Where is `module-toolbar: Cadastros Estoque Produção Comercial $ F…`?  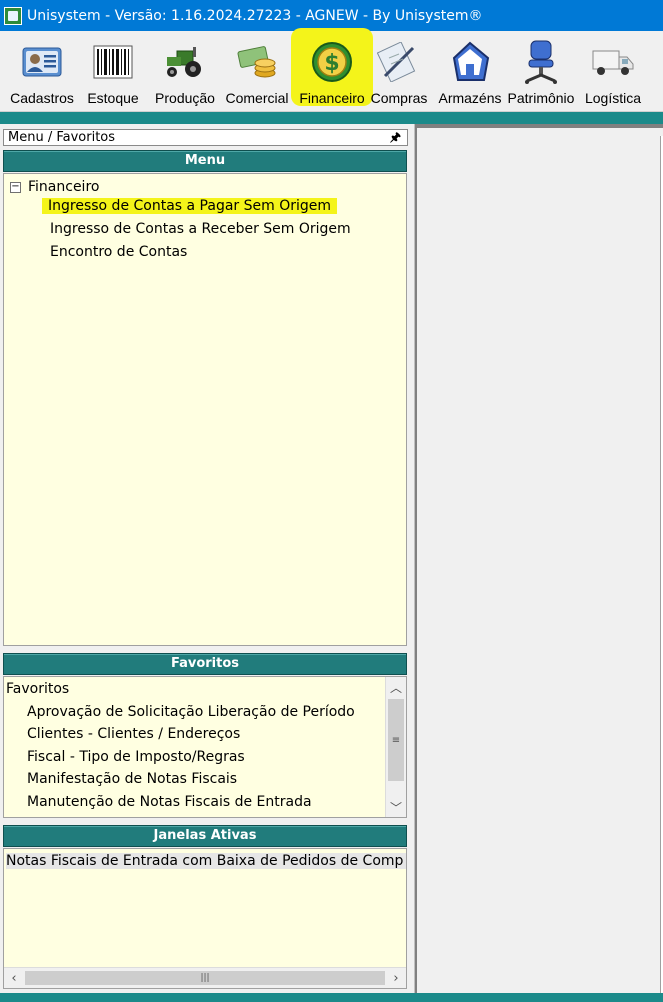
module-toolbar: Cadastros Estoque Produção Comercial $ F… is located at coordinates (331, 70).